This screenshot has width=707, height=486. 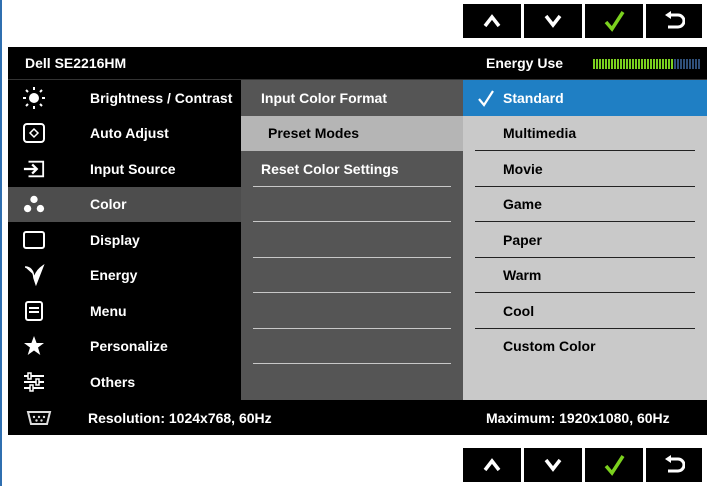 What do you see at coordinates (357, 63) in the screenshot?
I see `osd-header: Dell SE2216HM Energy Use` at bounding box center [357, 63].